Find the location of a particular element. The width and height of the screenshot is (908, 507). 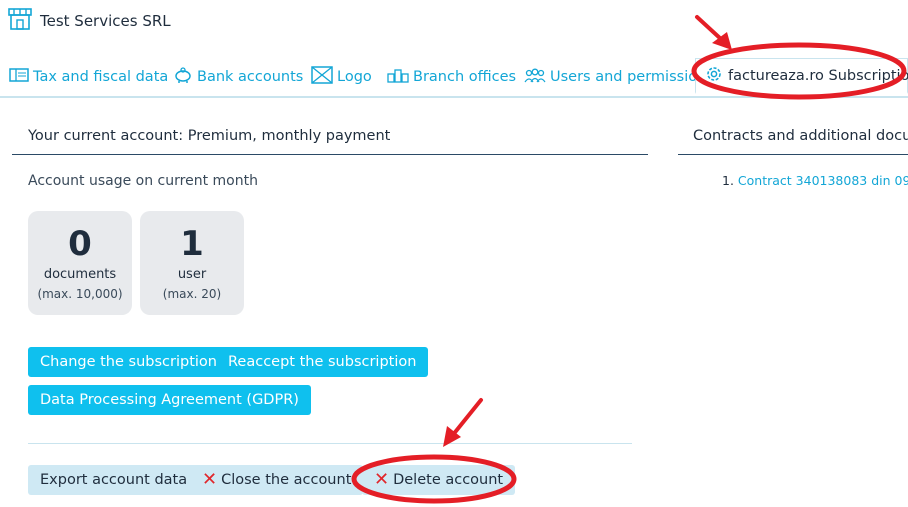

usage-max: (max. 10,000) is located at coordinates (80, 294).